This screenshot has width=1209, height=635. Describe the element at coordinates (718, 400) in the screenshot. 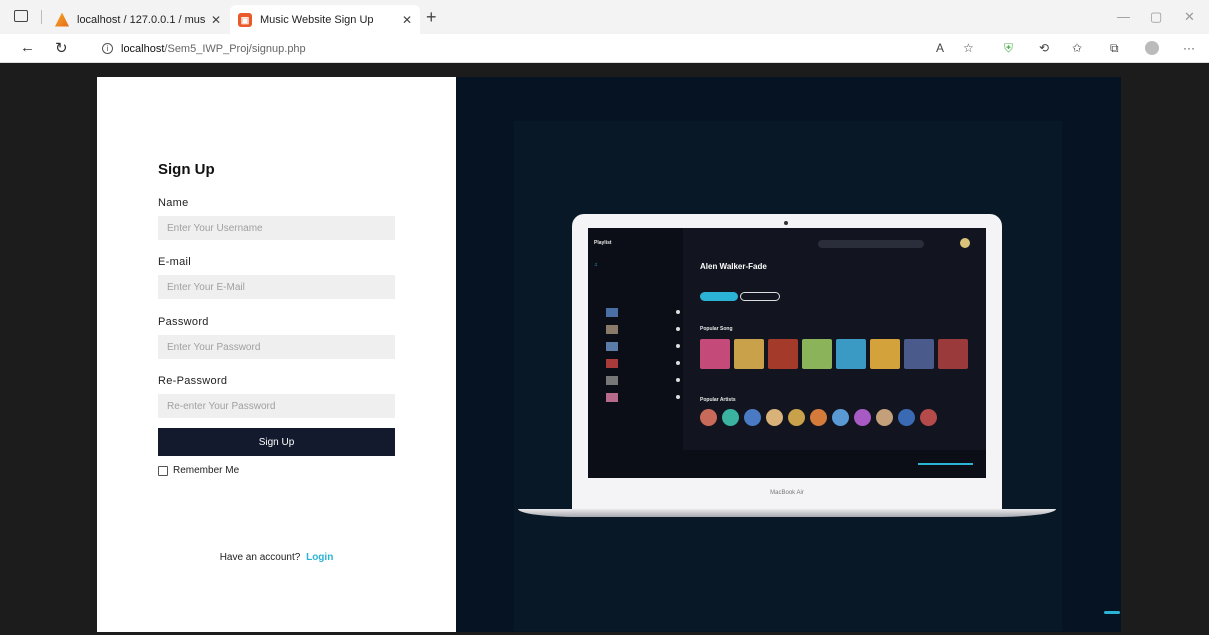

I see `screen-popular-artists: Popular Artists` at that location.